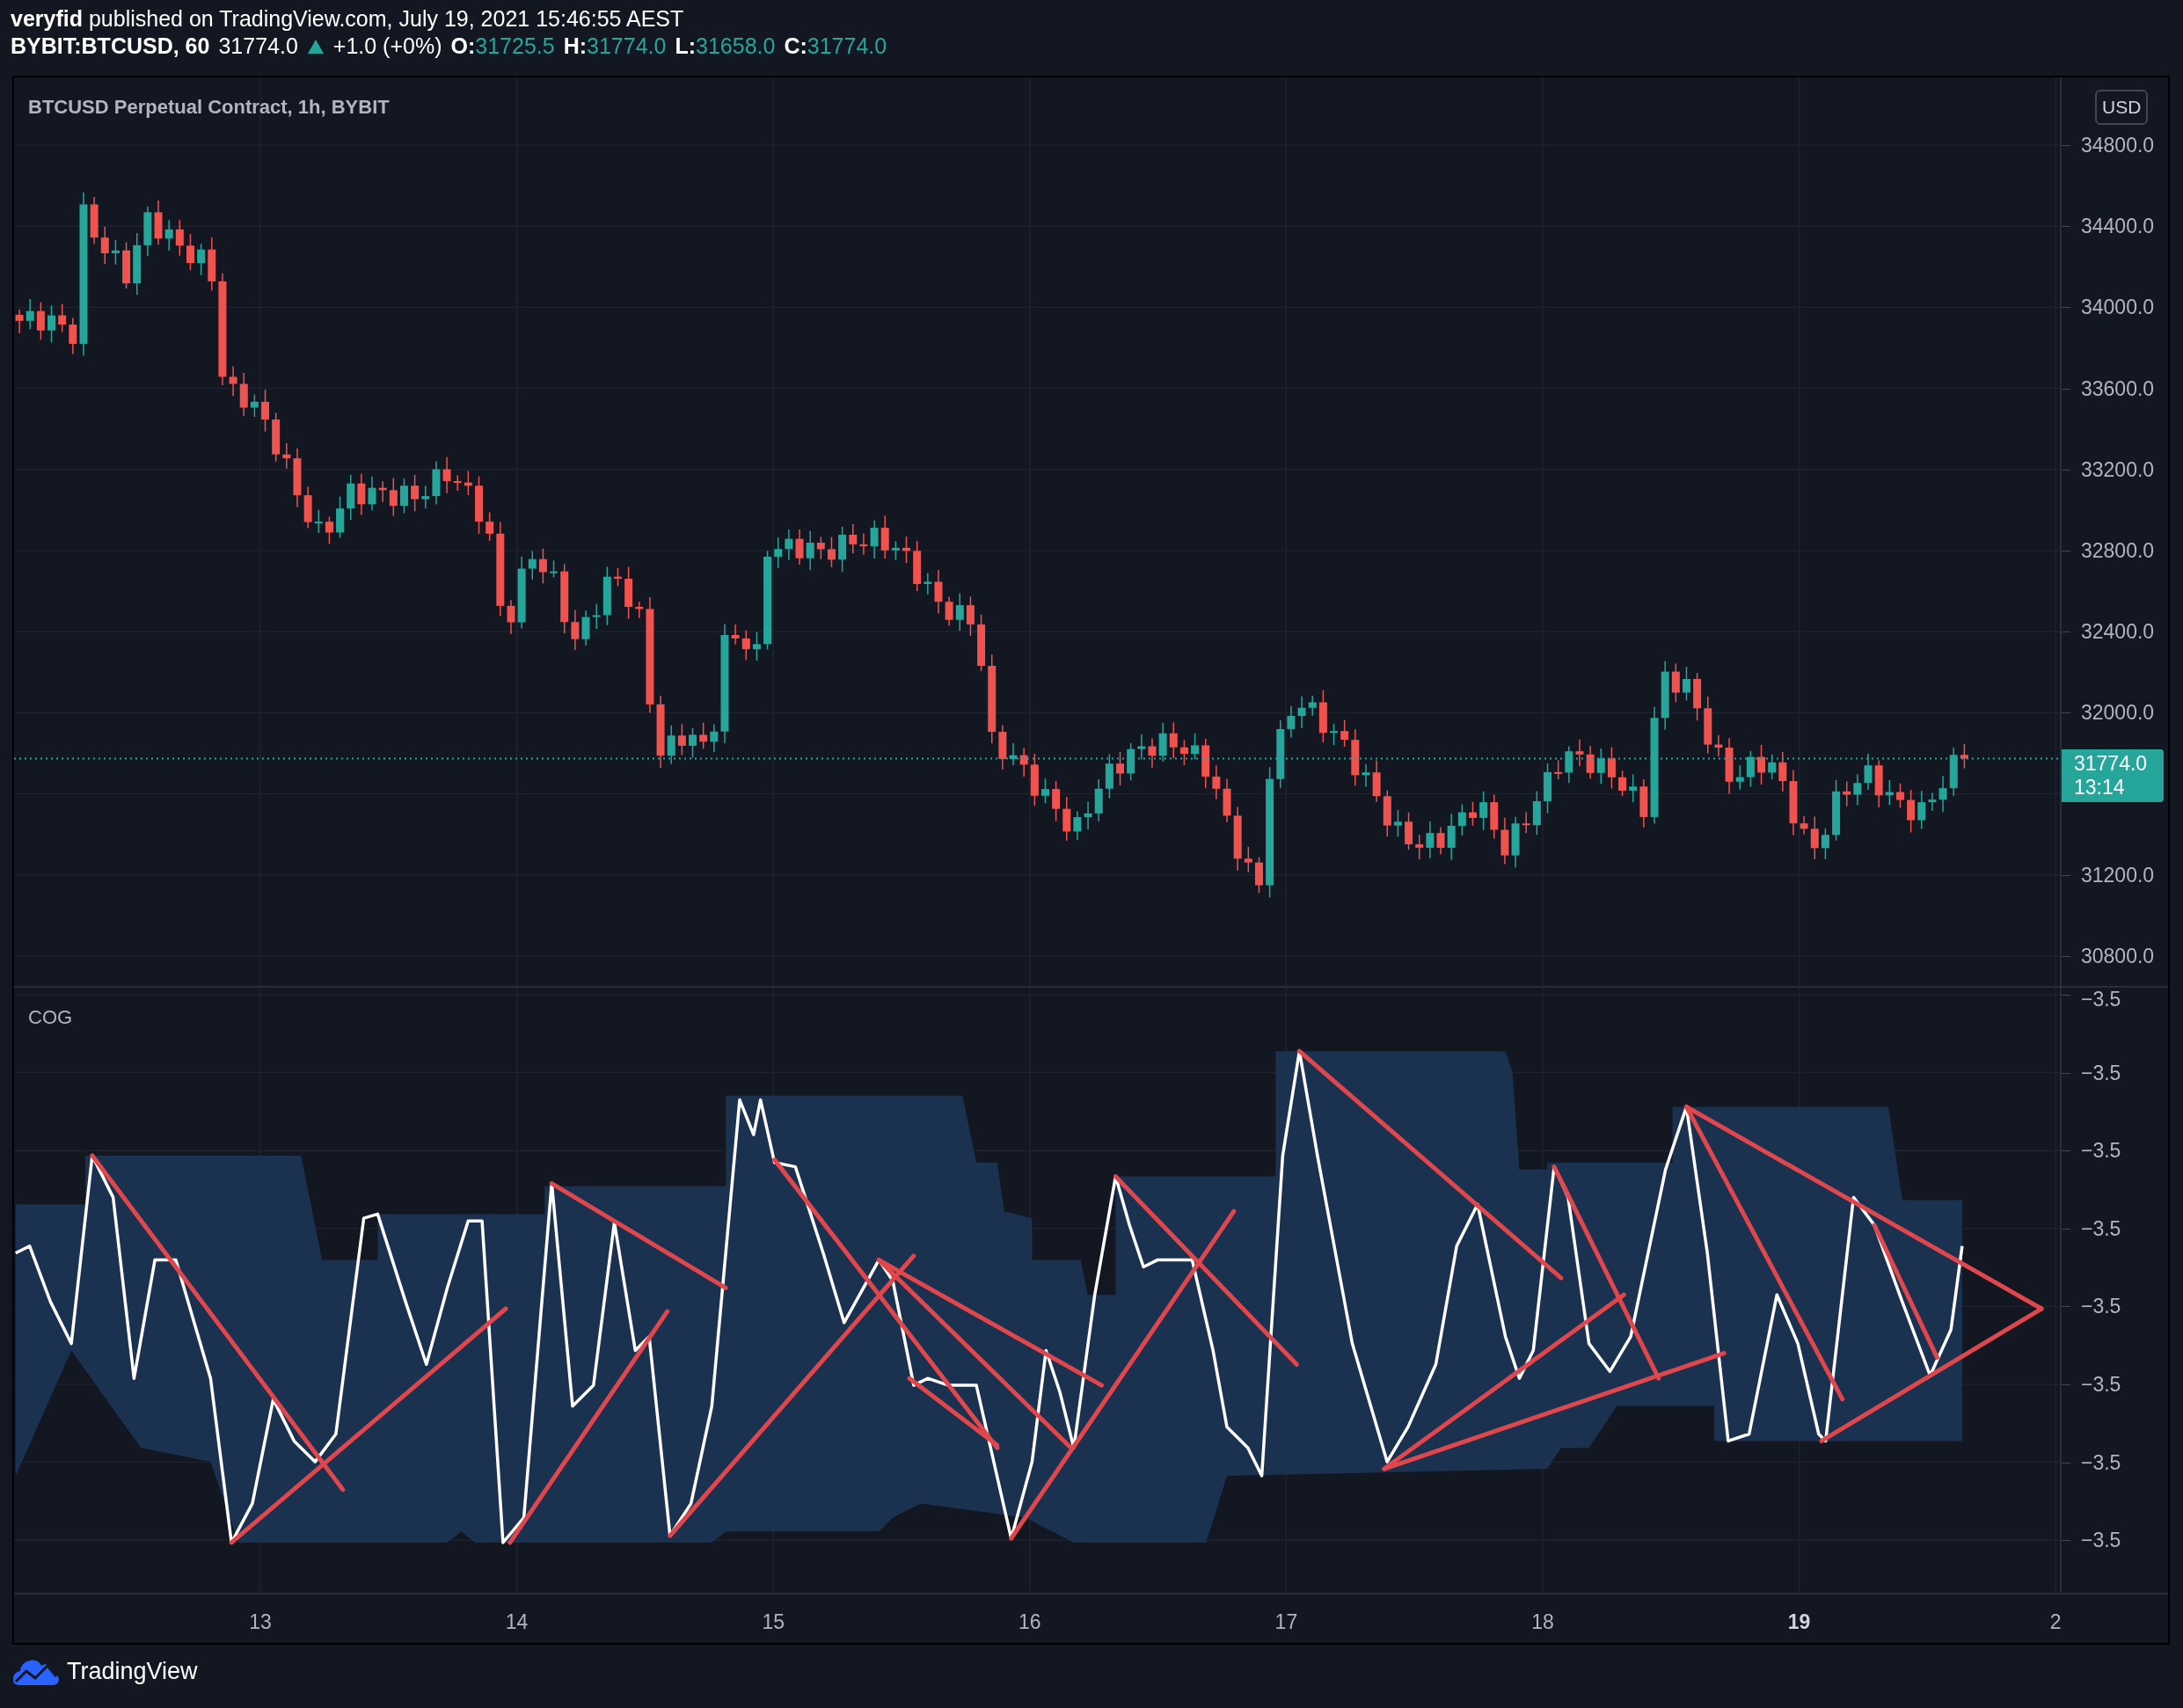 The height and width of the screenshot is (1708, 2183). I want to click on price-tick-label: 34800.0, so click(2118, 145).